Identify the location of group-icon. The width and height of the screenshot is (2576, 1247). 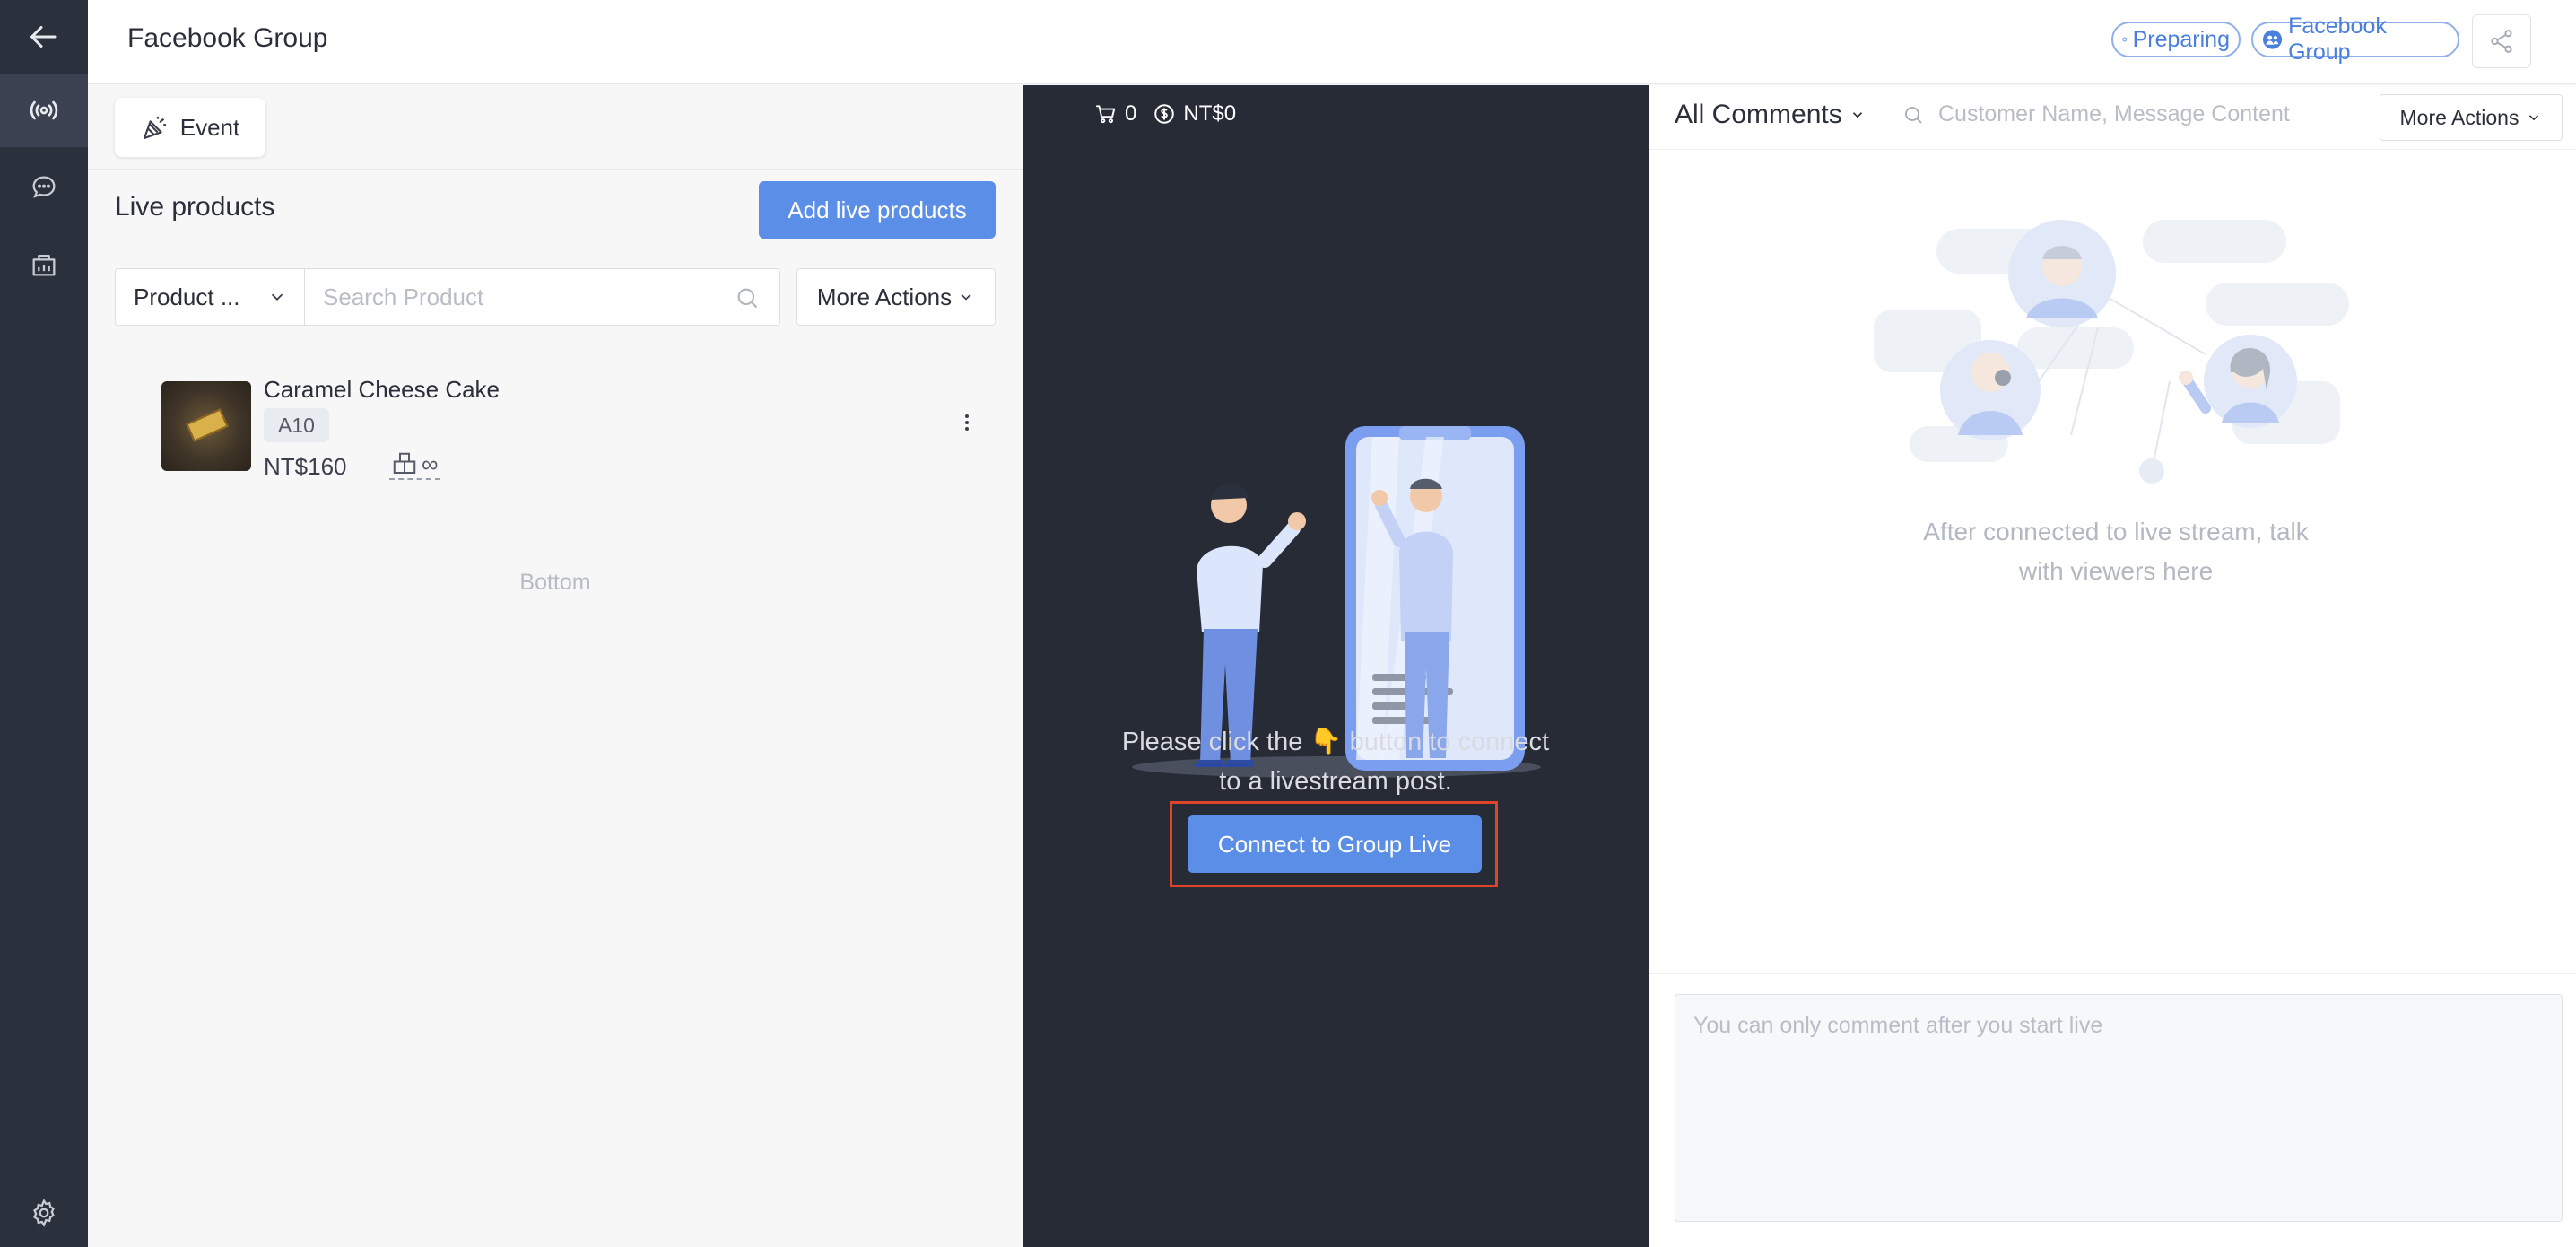
(2272, 39).